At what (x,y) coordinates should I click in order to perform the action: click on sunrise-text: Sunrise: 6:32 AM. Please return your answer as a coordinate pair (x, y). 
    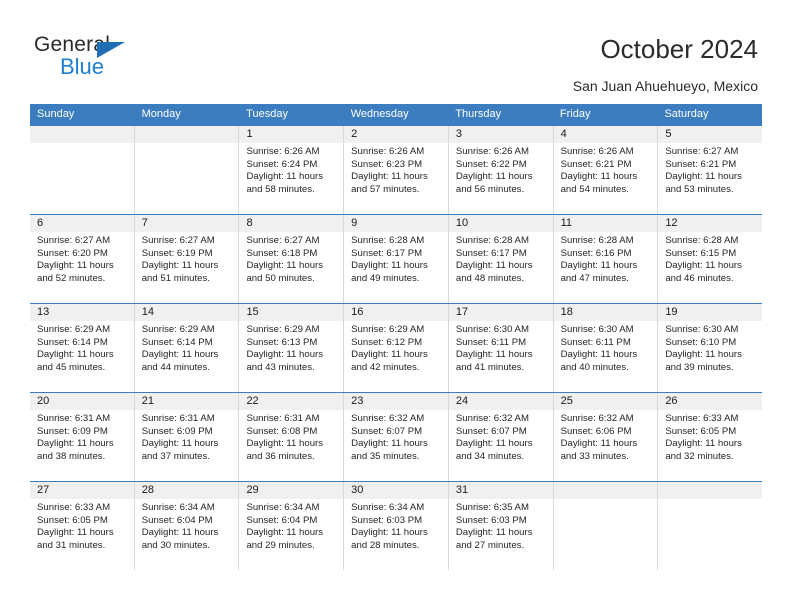
    Looking at the image, I should click on (388, 418).